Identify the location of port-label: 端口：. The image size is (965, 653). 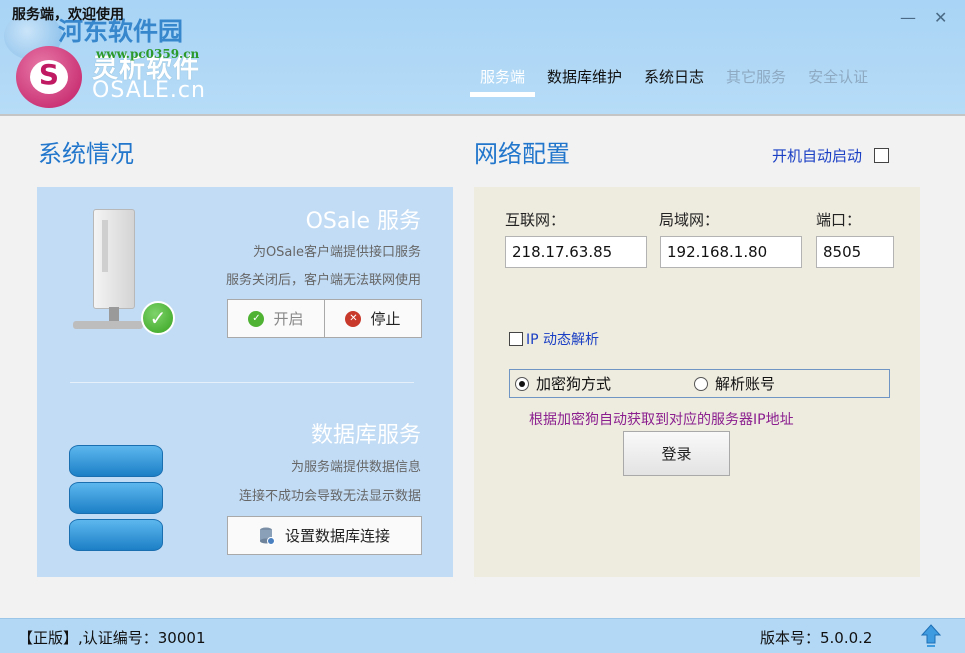
(839, 220).